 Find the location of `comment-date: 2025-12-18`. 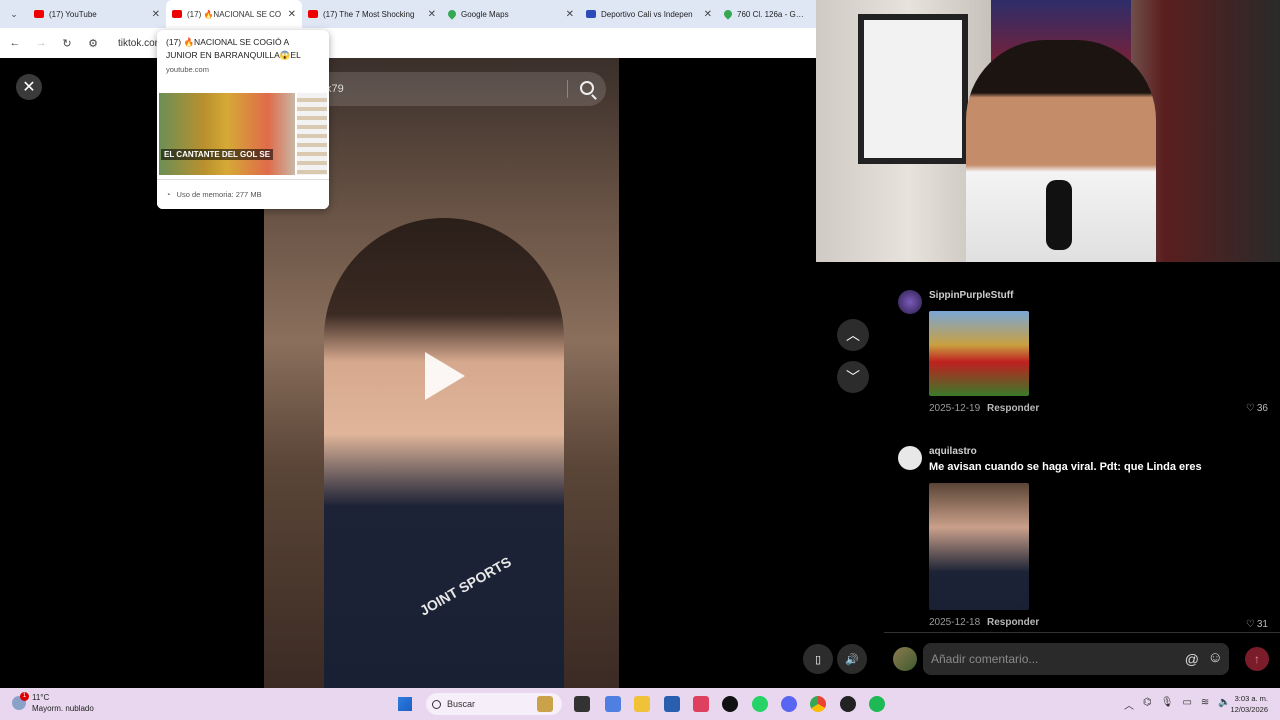

comment-date: 2025-12-18 is located at coordinates (955, 622).